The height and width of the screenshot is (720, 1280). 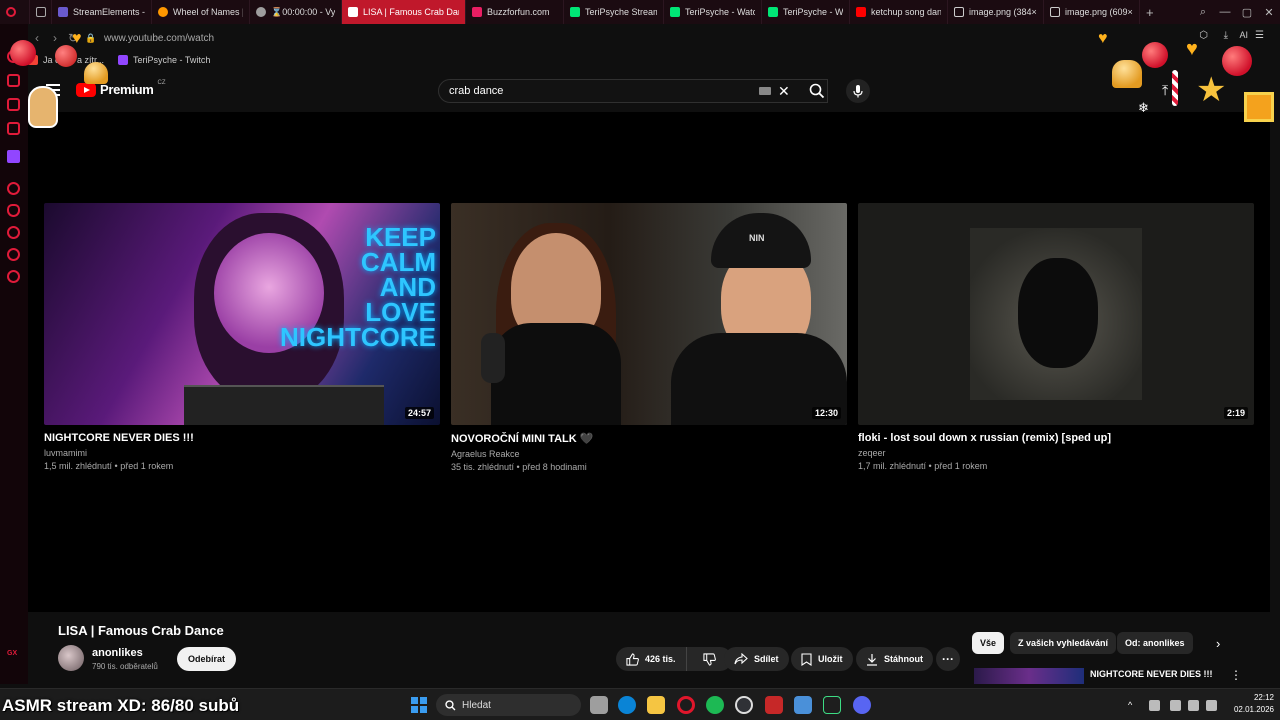 I want to click on menu-icon: ☰, so click(x=1259, y=35).